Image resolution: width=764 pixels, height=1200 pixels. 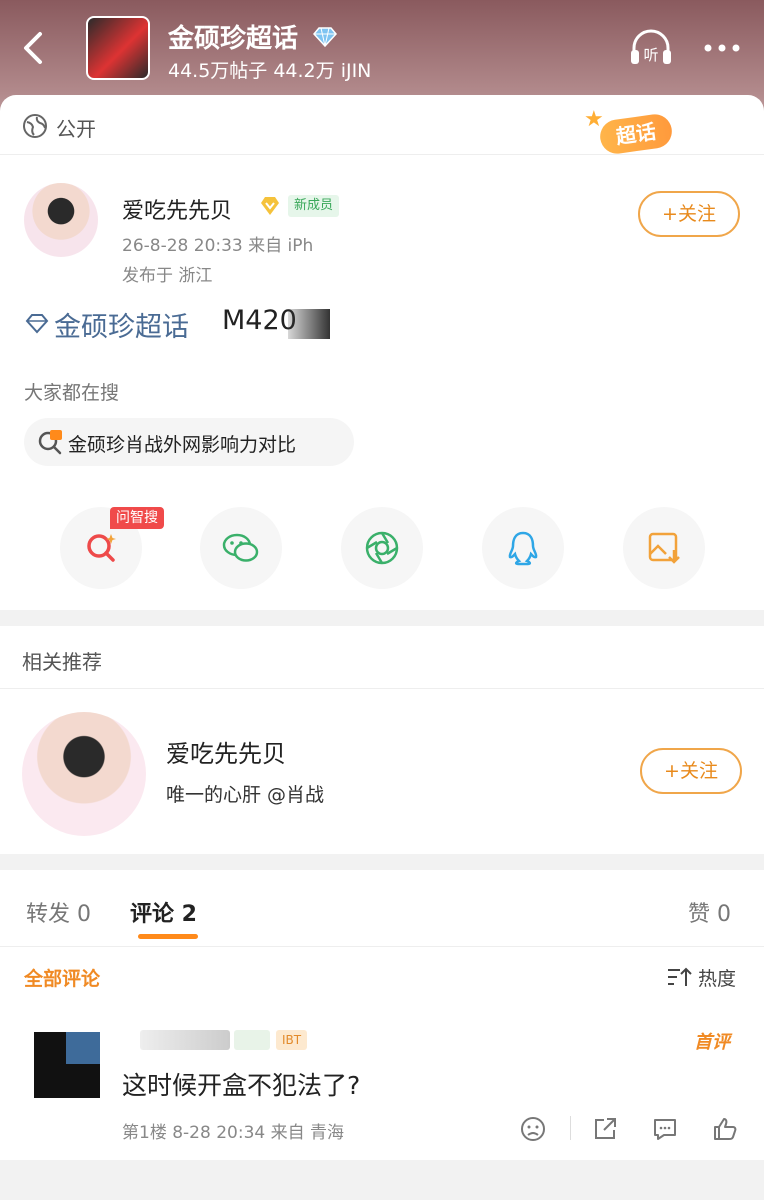 What do you see at coordinates (218, 246) in the screenshot?
I see `post-time: 26-8-28 20:33 来自 iPh` at bounding box center [218, 246].